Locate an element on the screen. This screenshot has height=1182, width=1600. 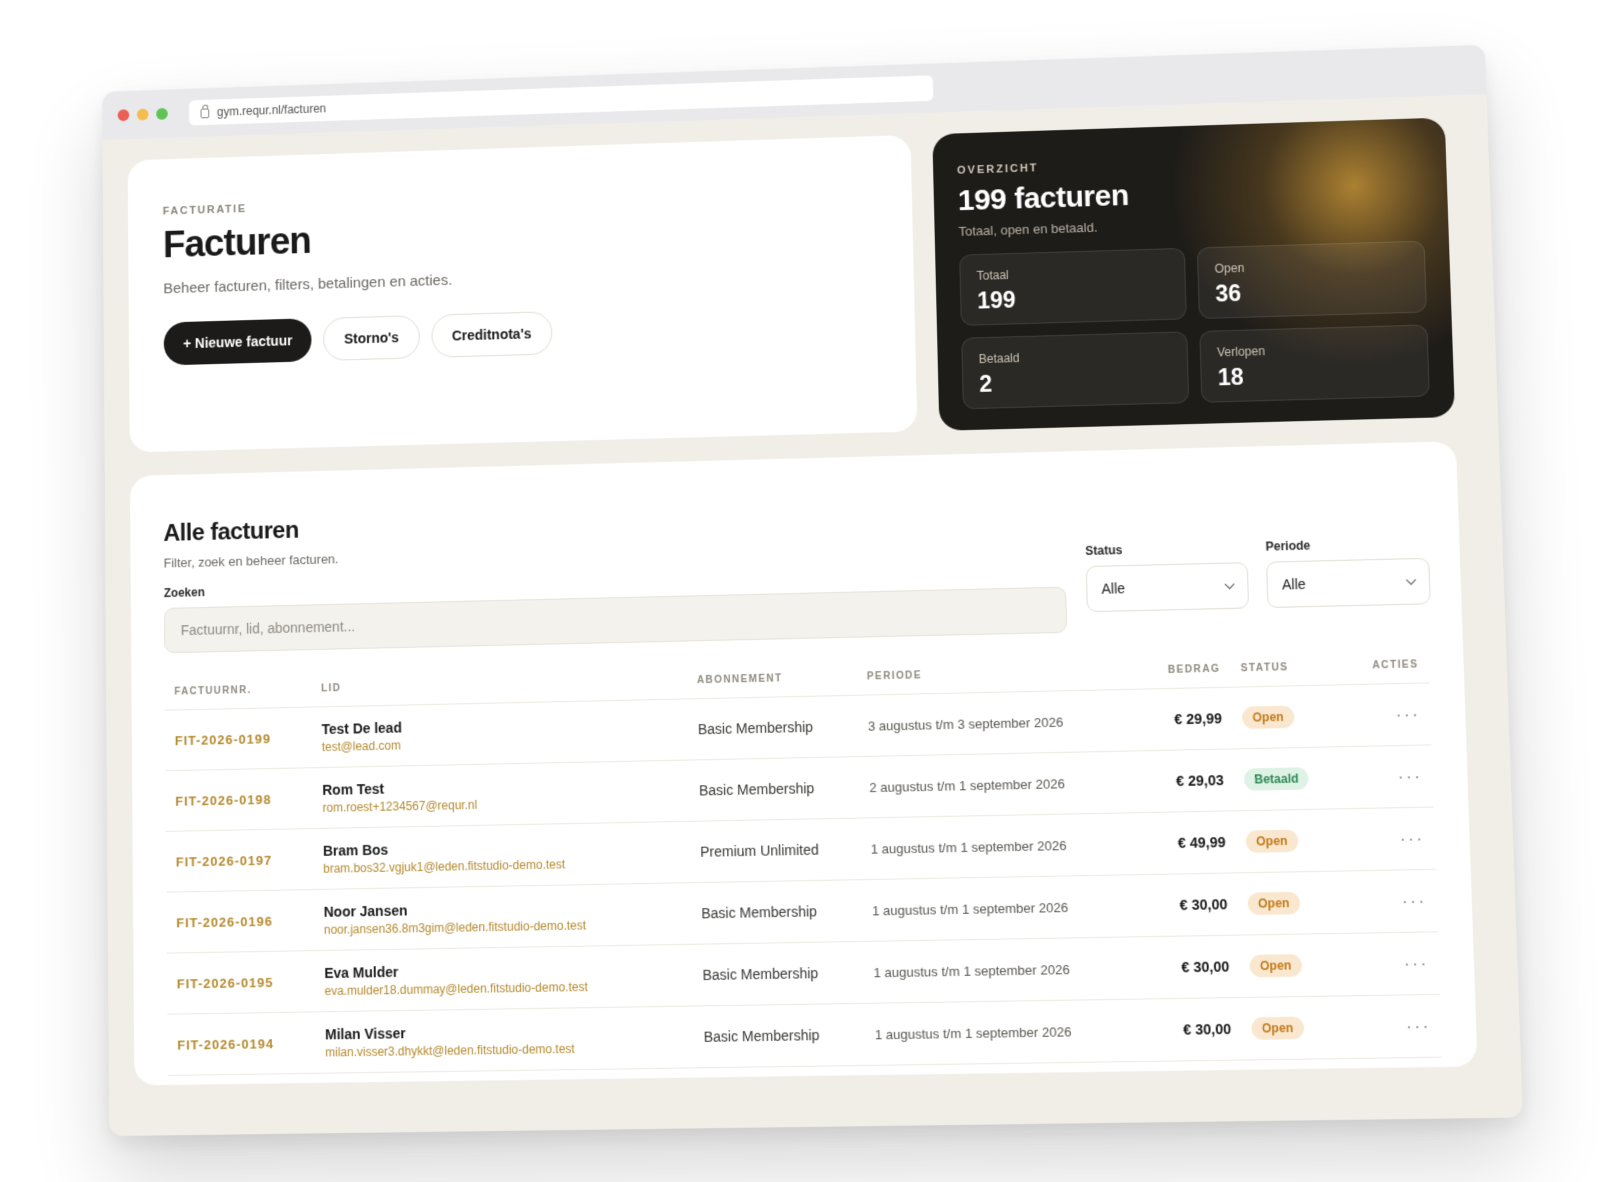
hero-actions: + Nieuwe factuur Storno's Creditnota's is located at coordinates (522, 334).